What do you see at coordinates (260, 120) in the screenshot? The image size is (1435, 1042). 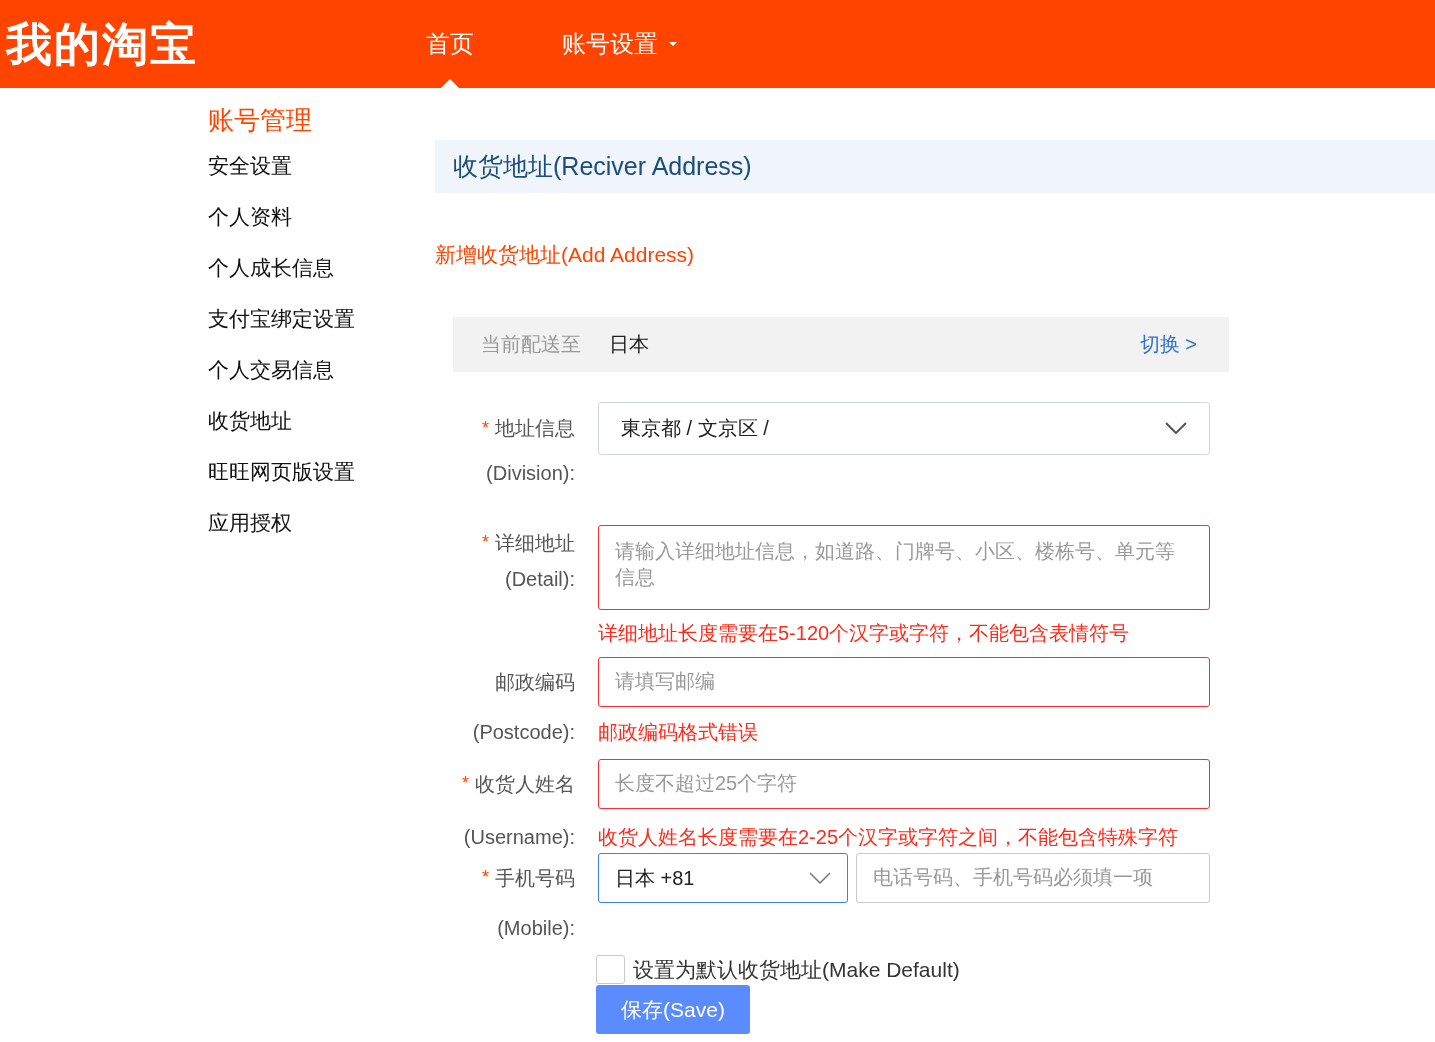 I see `sidebar-heading: 账号管理` at bounding box center [260, 120].